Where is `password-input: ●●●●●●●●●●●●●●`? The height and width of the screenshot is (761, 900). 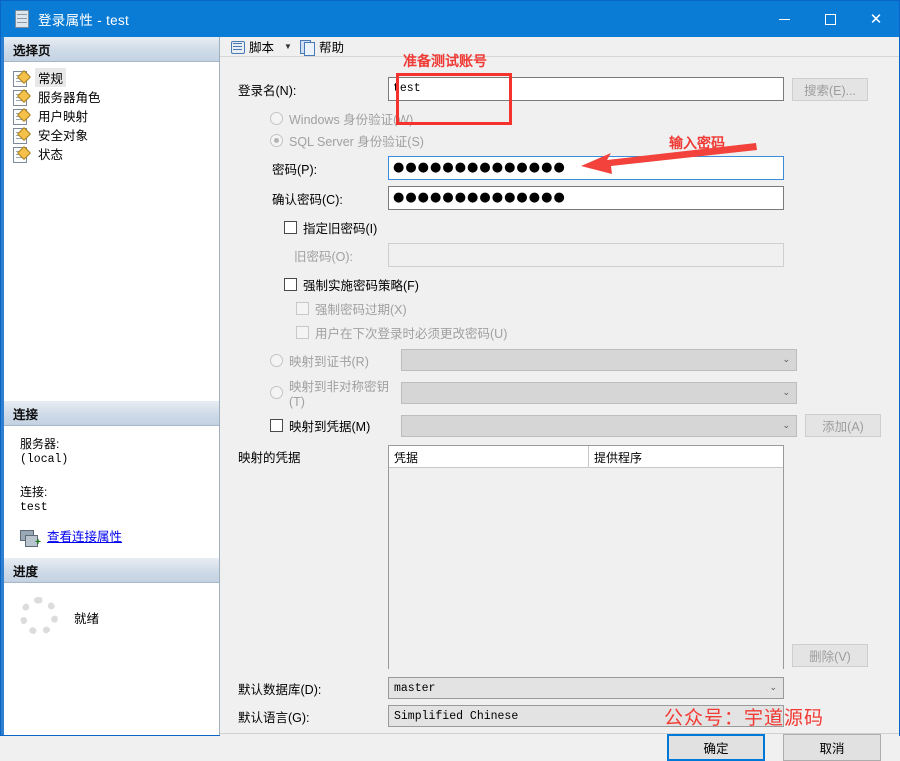
password-input: ●●●●●●●●●●●●●● is located at coordinates (586, 168).